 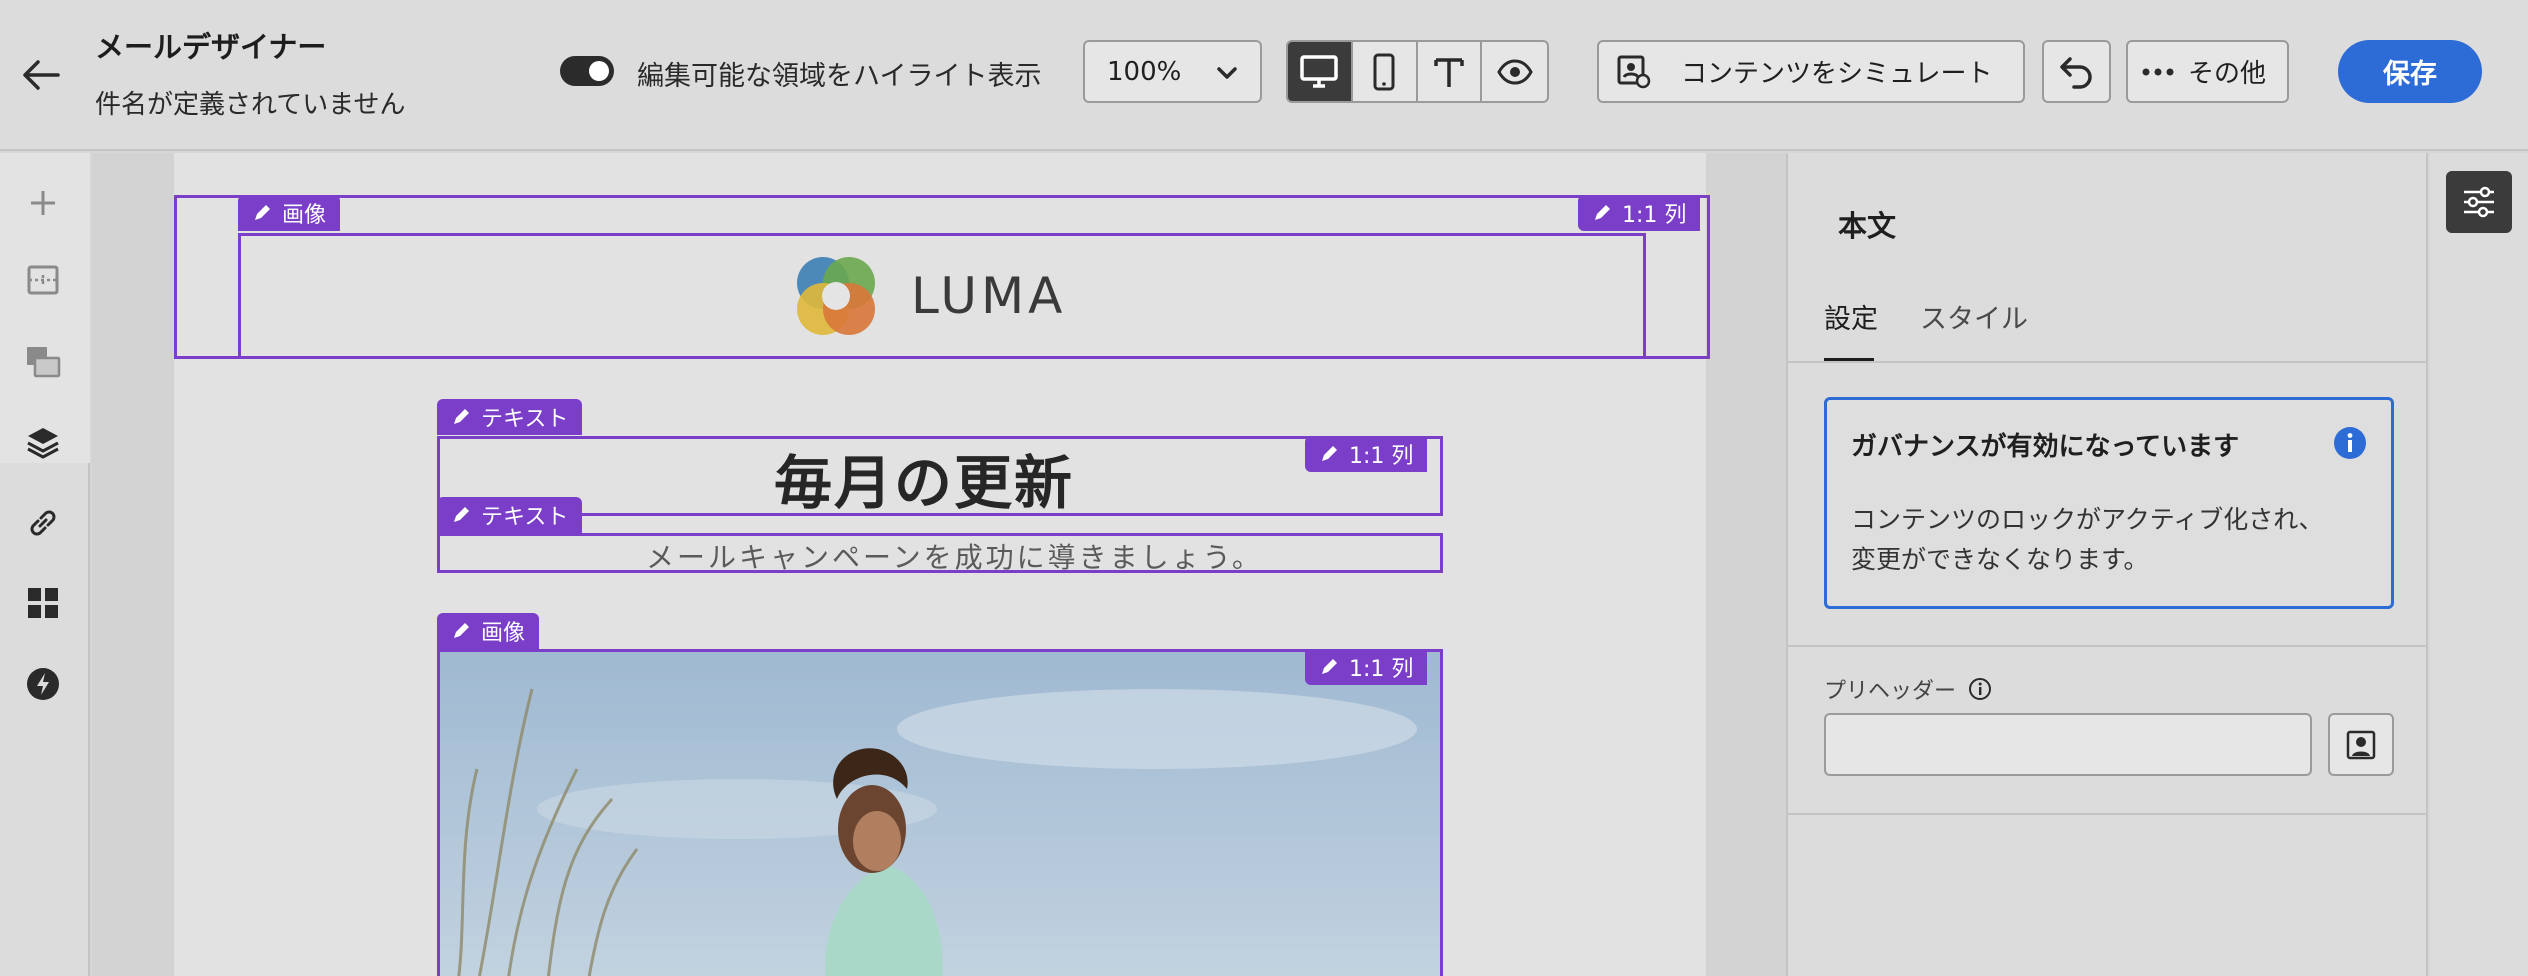 I want to click on more-options-button: その他, so click(x=2207, y=71).